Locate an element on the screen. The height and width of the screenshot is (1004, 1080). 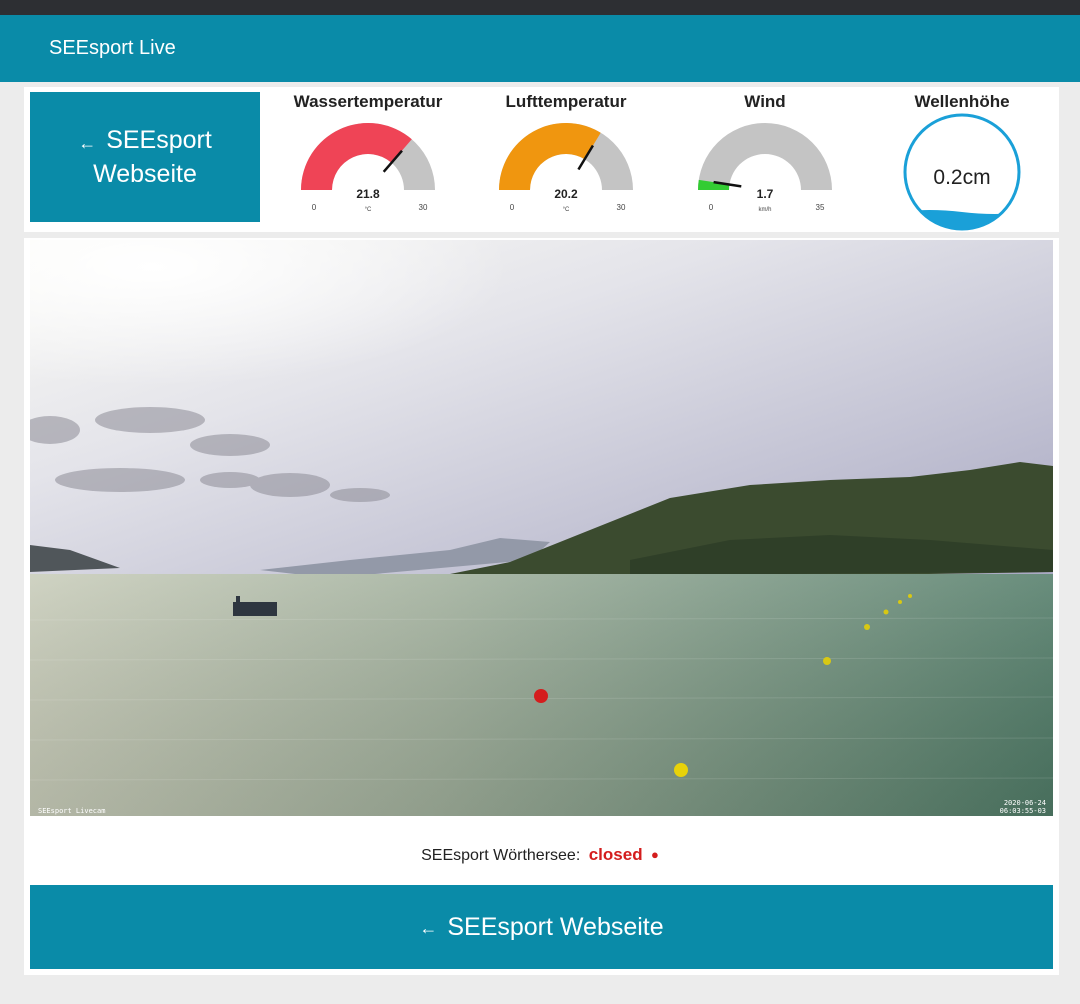
gauge-air-temperature: Lufttemperatur 20.2 °C 0 30 is located at coordinates (566, 160).